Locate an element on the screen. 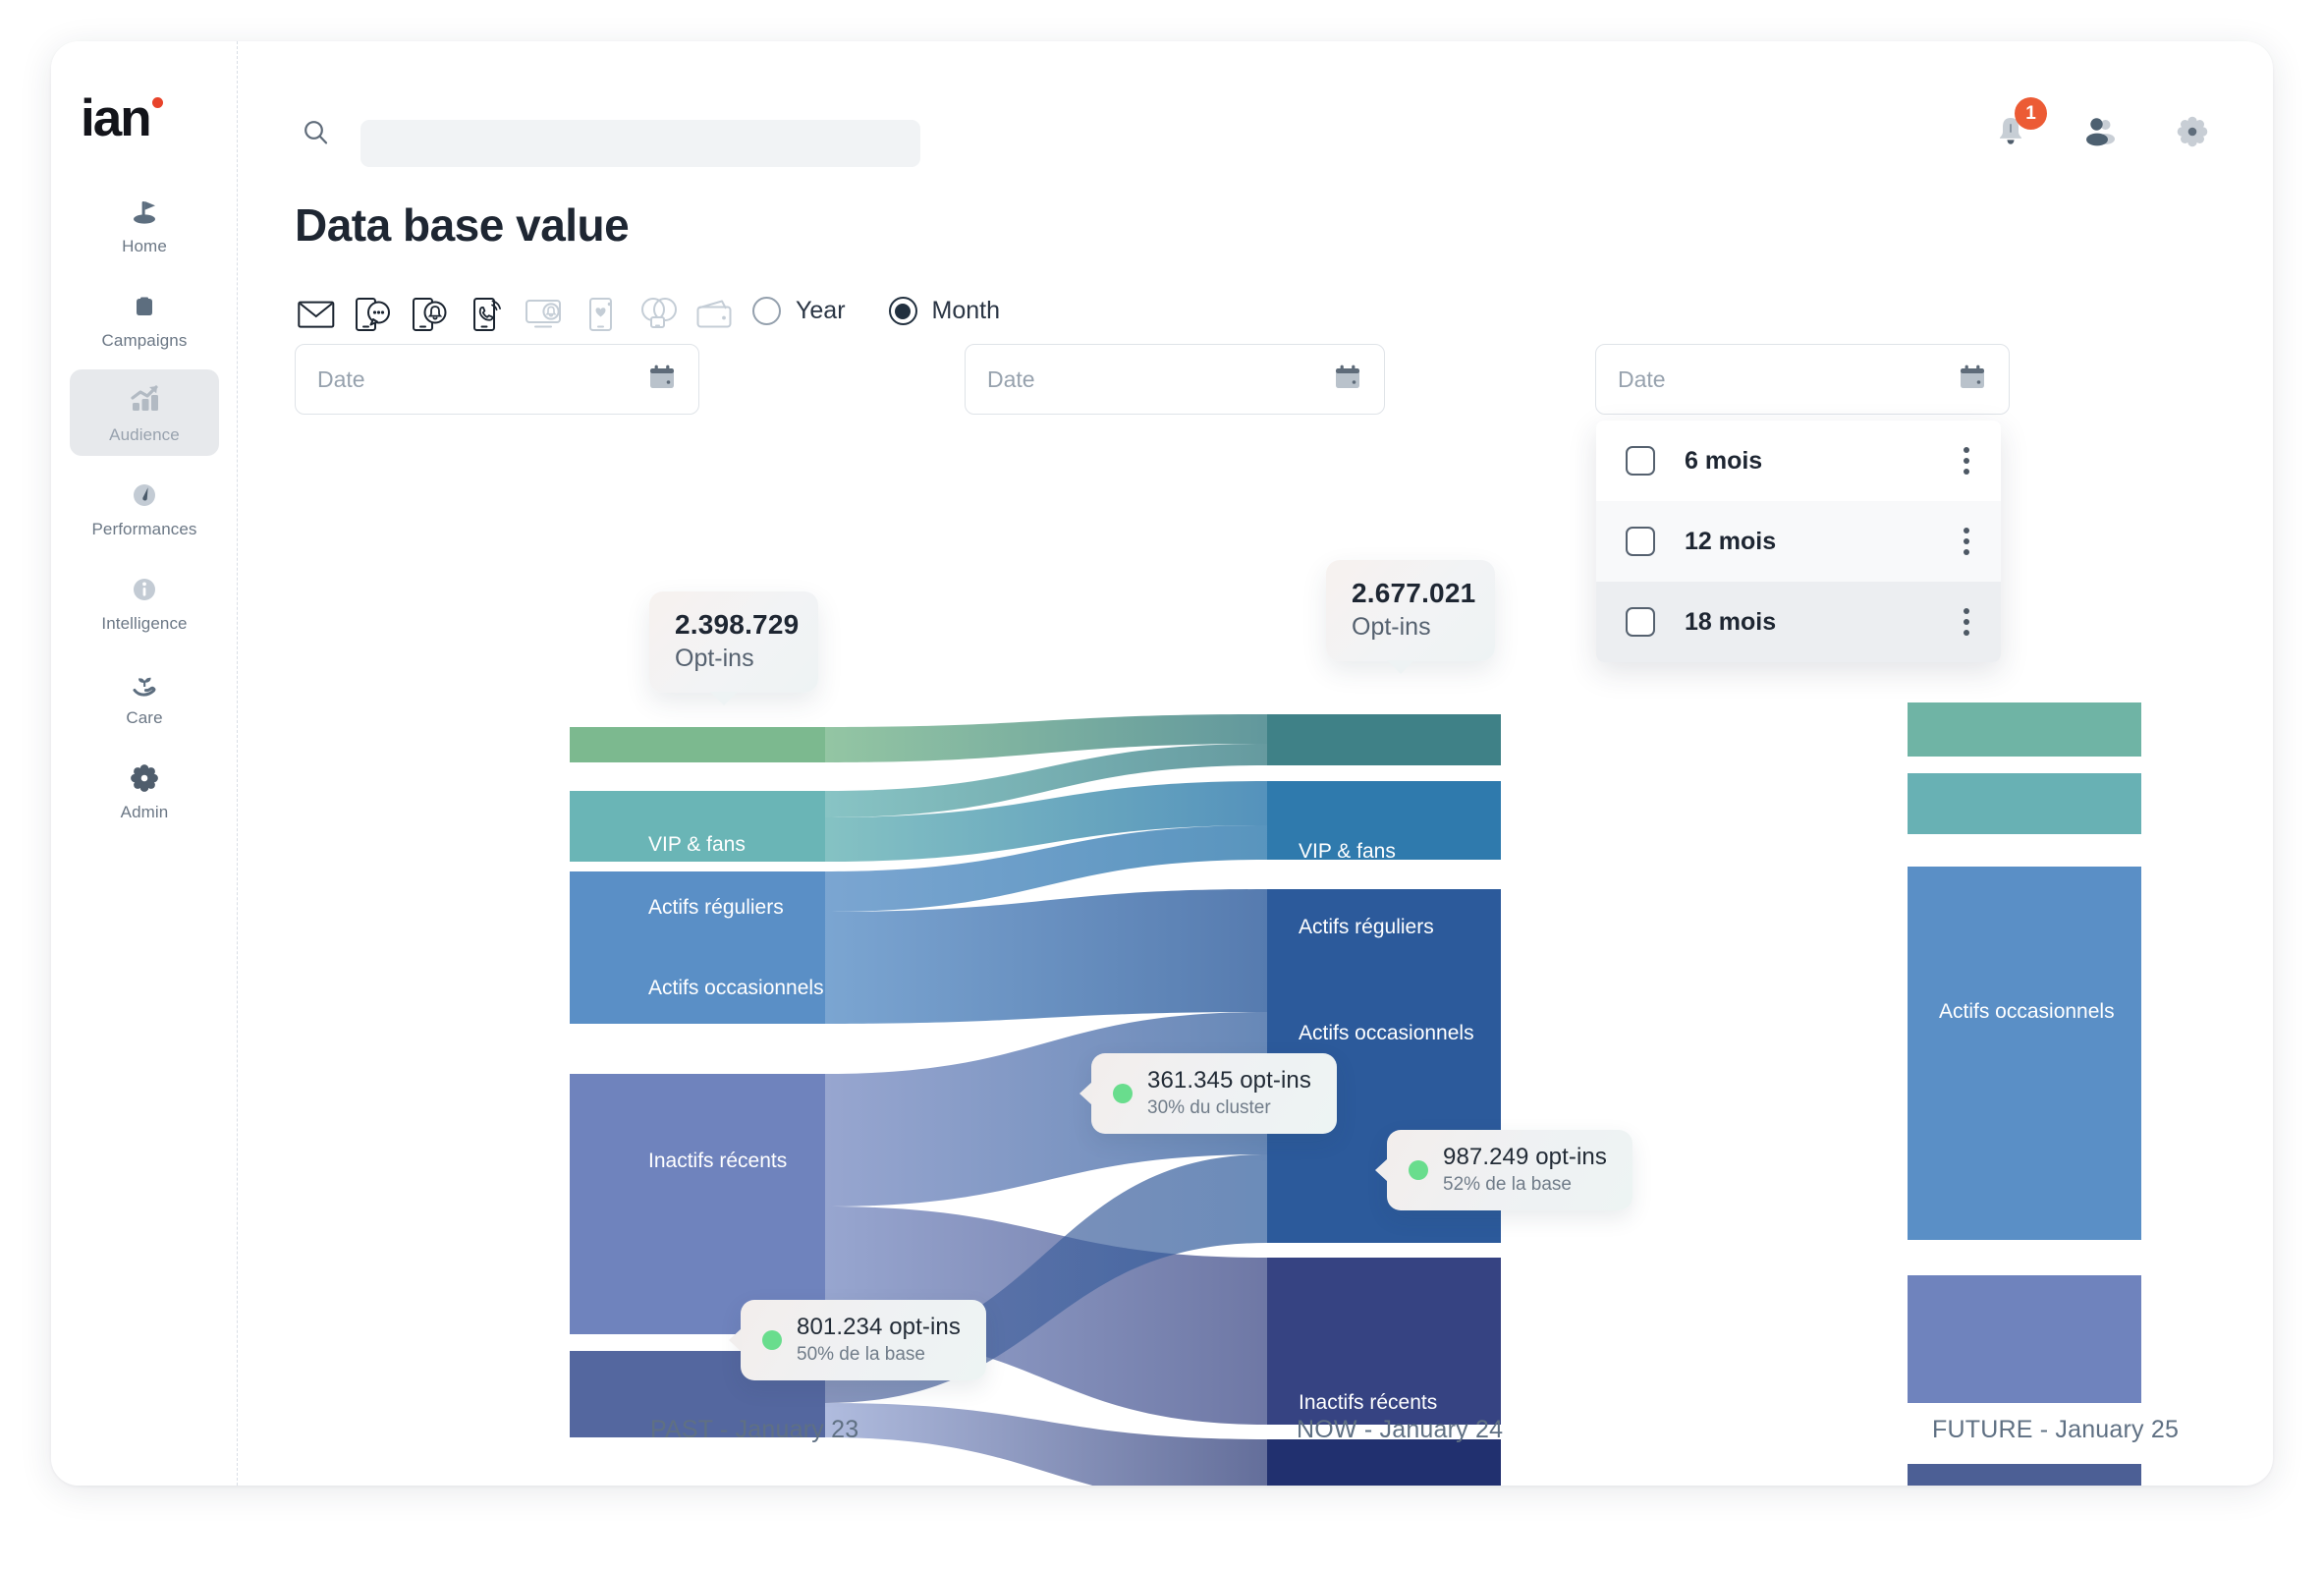 The height and width of the screenshot is (1572, 2324). push-icon is located at coordinates (430, 314).